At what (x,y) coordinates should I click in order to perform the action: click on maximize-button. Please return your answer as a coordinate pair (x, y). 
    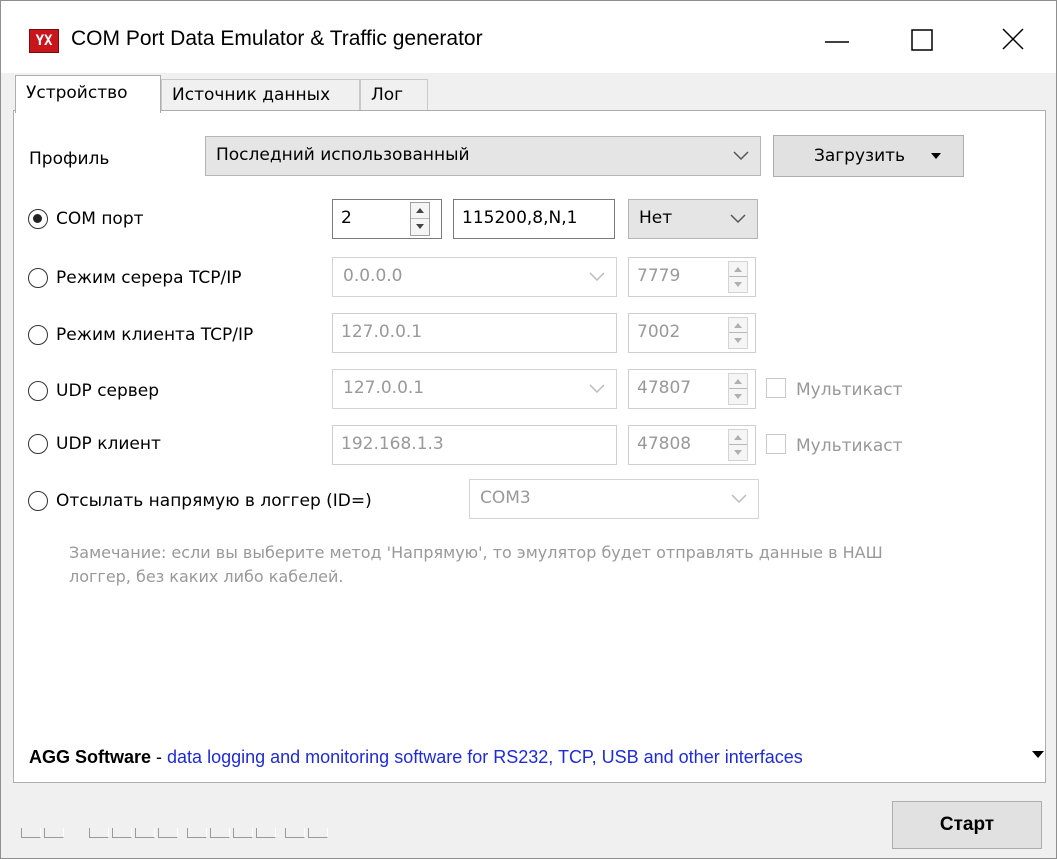
    Looking at the image, I should click on (923, 40).